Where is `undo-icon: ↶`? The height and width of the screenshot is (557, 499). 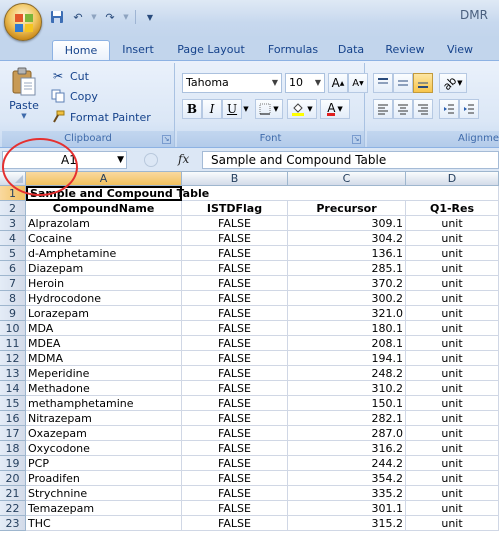
undo-icon: ↶ is located at coordinates (78, 17).